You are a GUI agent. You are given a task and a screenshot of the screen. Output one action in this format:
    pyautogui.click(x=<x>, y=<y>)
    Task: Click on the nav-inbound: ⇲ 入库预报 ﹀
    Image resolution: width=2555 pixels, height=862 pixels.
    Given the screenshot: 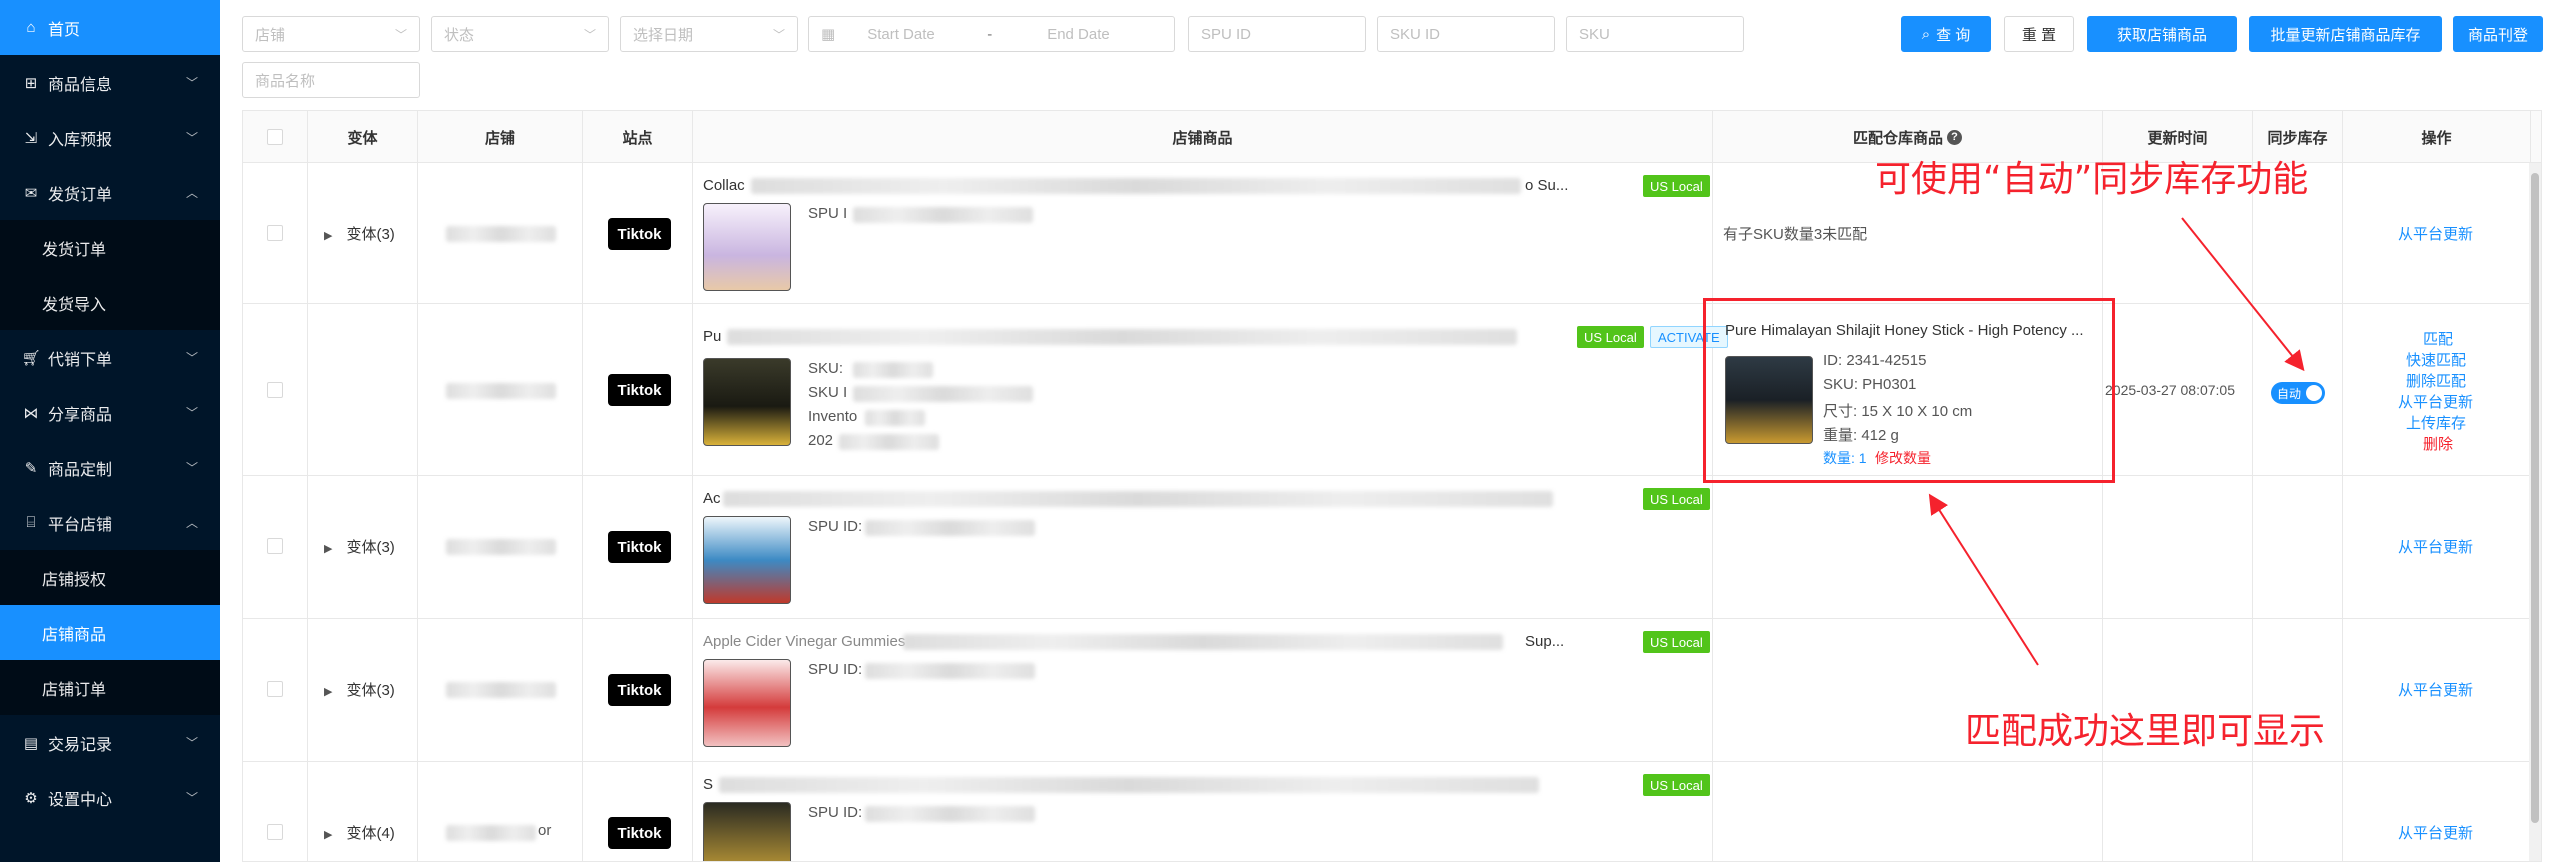 What is the action you would take?
    pyautogui.click(x=110, y=137)
    